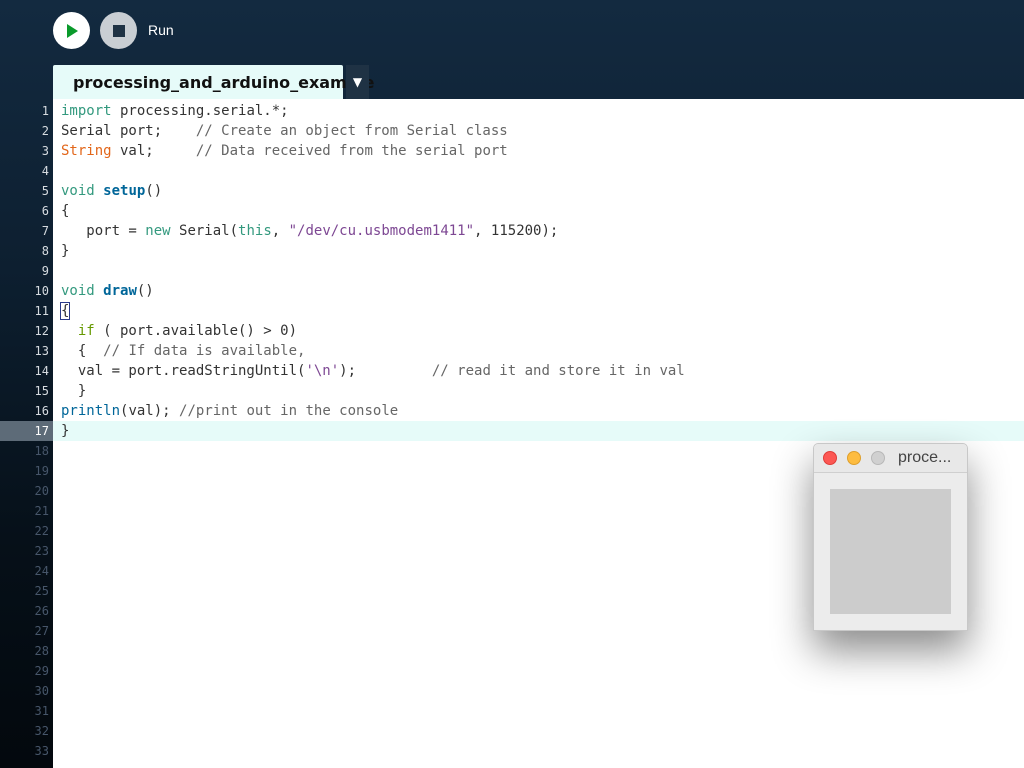 Image resolution: width=1024 pixels, height=768 pixels. Describe the element at coordinates (86, 111) in the screenshot. I see `code-token: import` at that location.